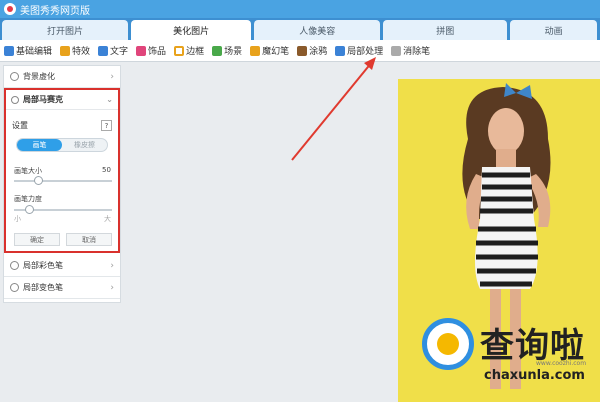 This screenshot has height=402, width=600. I want to click on strength-min-label: 小, so click(17, 219).